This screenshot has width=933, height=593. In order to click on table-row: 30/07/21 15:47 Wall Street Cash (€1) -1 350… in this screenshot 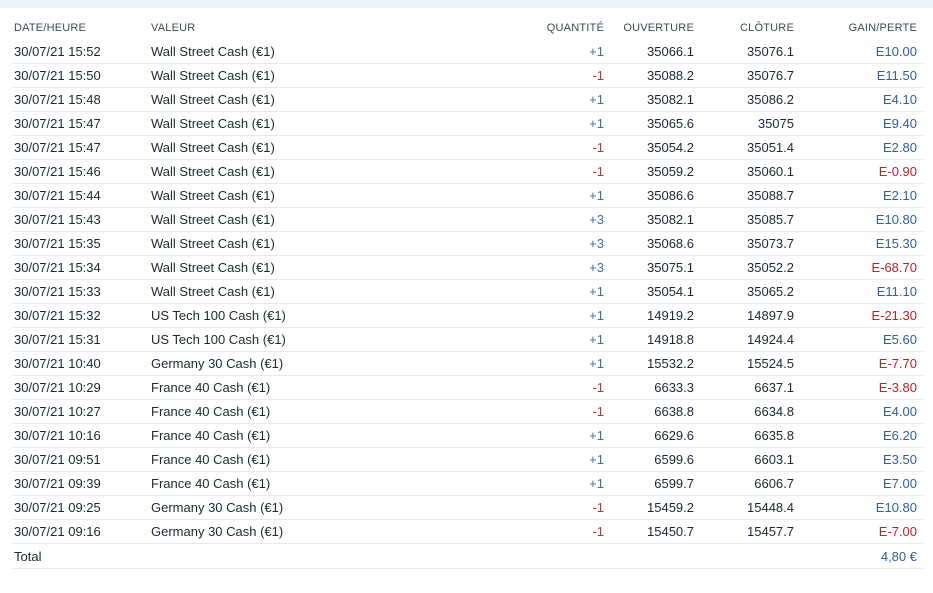, I will do `click(467, 147)`.